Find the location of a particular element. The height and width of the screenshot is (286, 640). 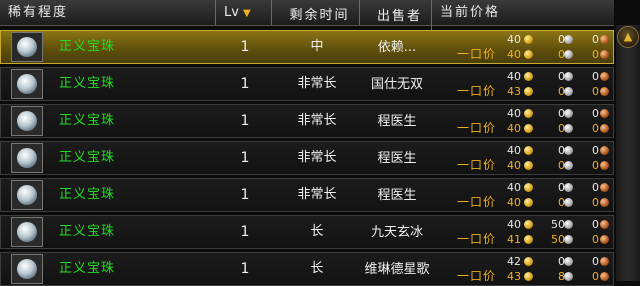

bid-price: 40 50 0 is located at coordinates (523, 224).